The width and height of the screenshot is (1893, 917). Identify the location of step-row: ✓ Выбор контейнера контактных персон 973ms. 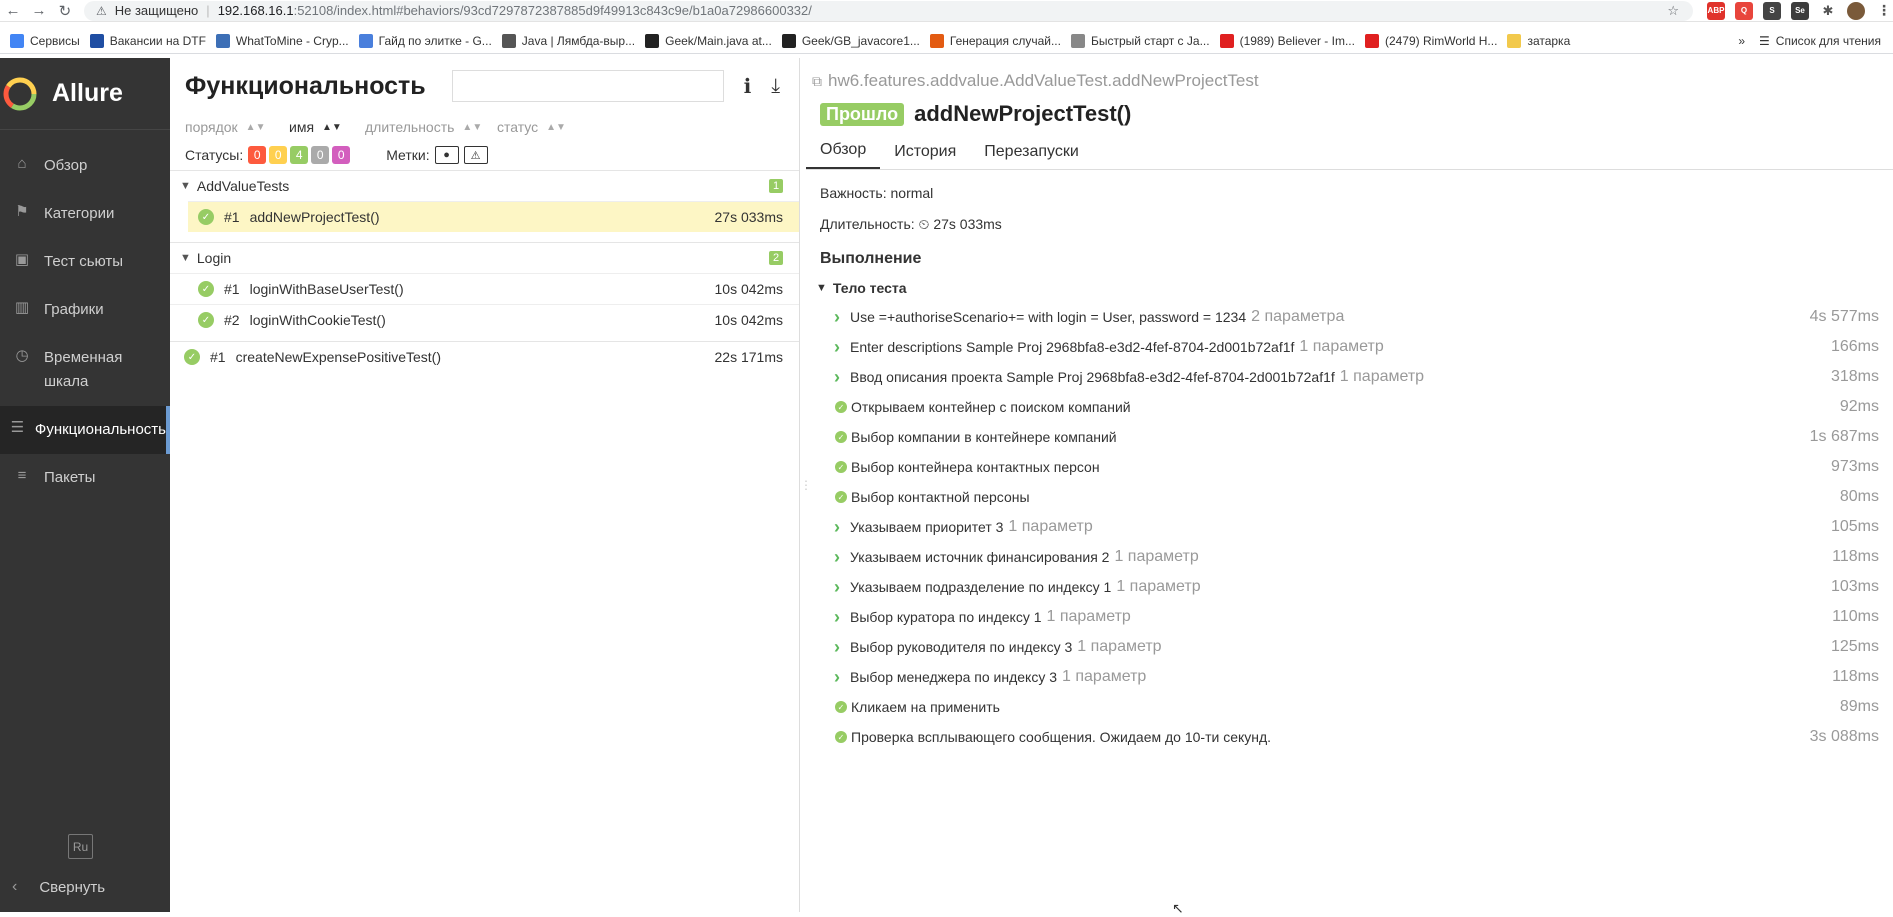
(1349, 467).